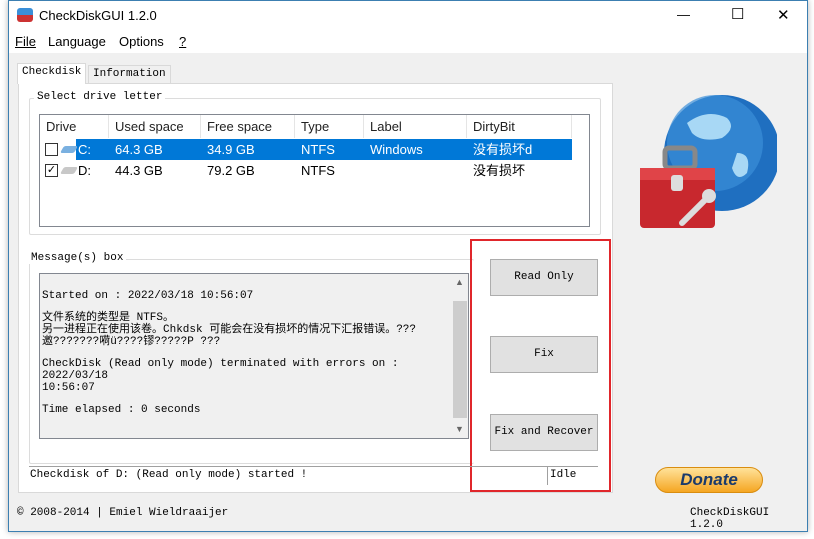  What do you see at coordinates (408, 16) in the screenshot?
I see `title-bar: CheckDiskGUI 1.2.0 — ☐ ✕` at bounding box center [408, 16].